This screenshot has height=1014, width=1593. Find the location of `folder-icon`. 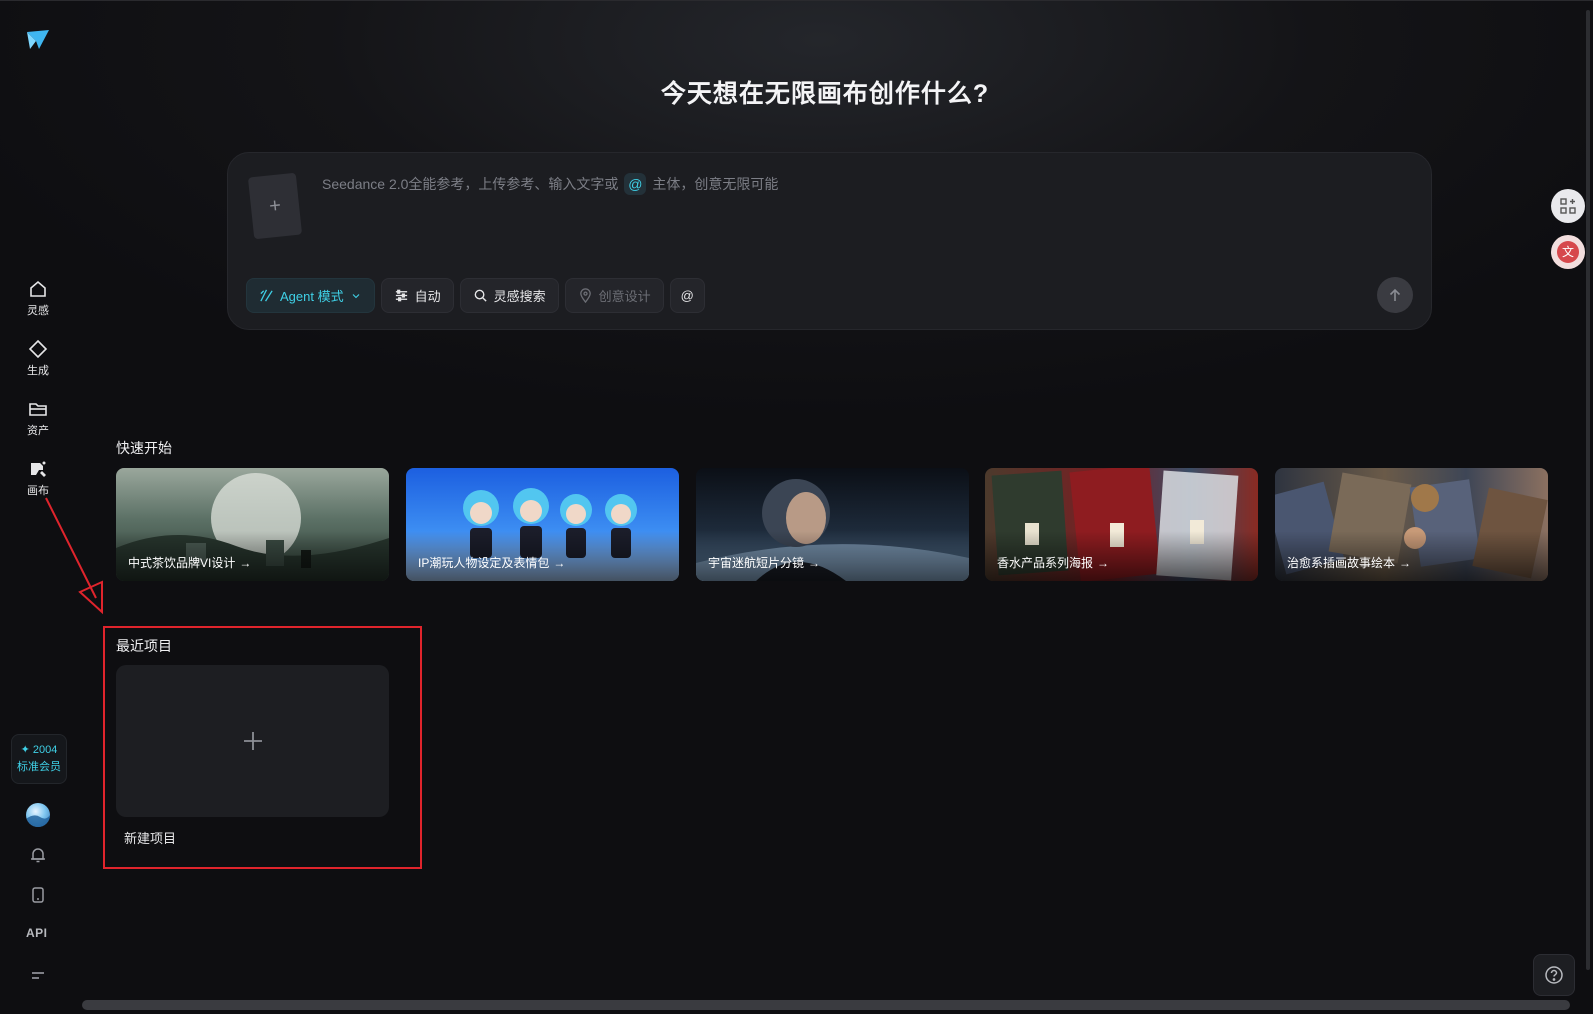

folder-icon is located at coordinates (38, 409).